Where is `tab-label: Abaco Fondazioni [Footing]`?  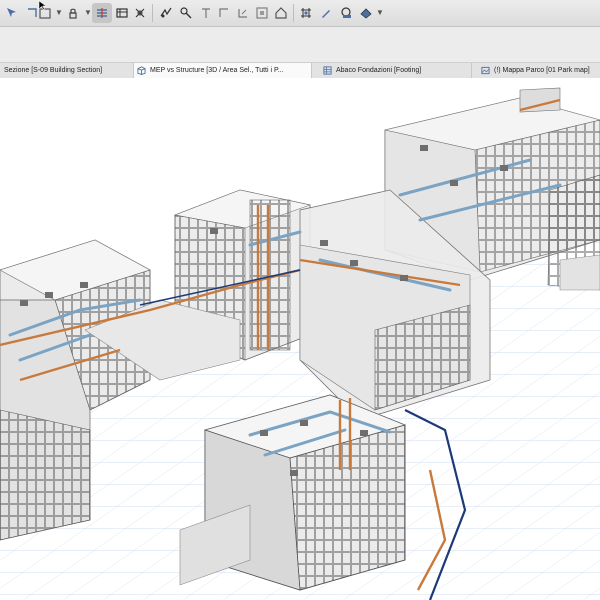
tab-label: Abaco Fondazioni [Footing] is located at coordinates (379, 70).